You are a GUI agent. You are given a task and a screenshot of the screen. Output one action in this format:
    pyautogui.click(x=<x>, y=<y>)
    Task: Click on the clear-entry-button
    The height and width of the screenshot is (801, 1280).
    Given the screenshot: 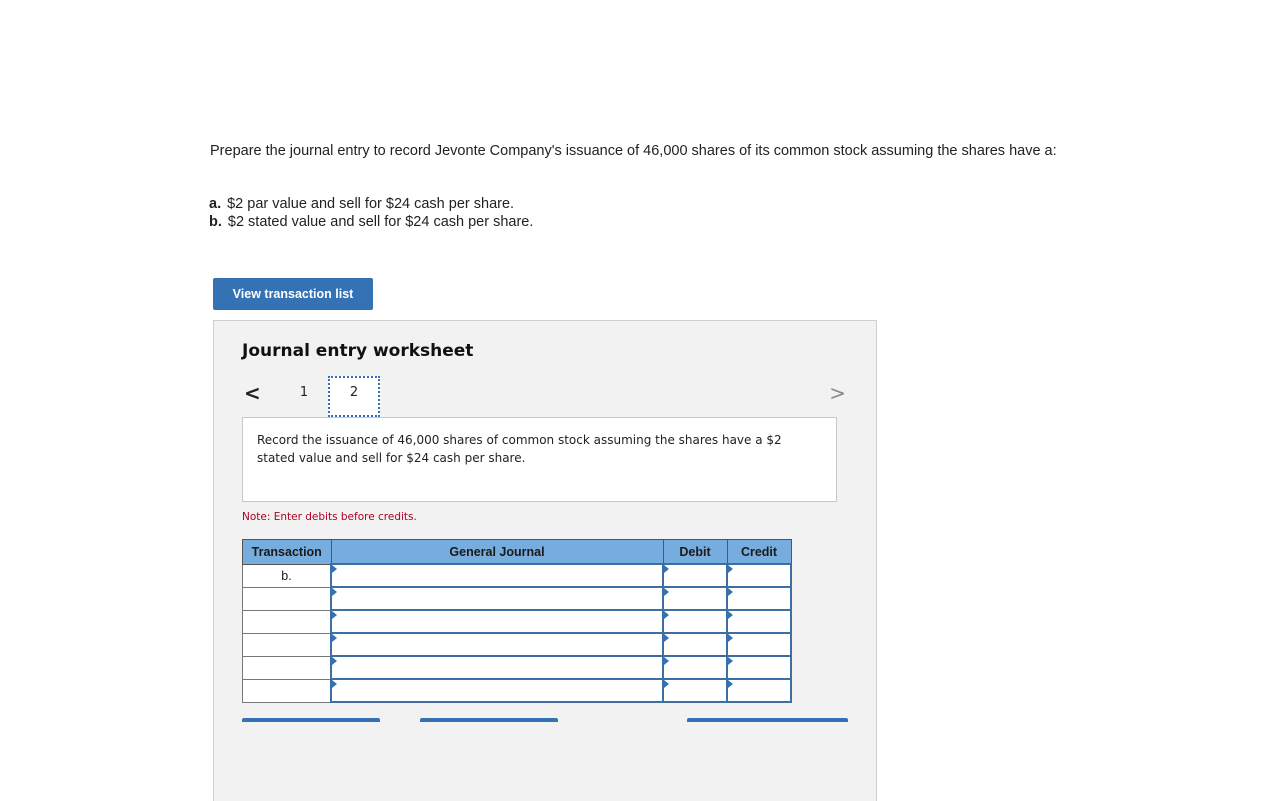 What is the action you would take?
    pyautogui.click(x=489, y=720)
    